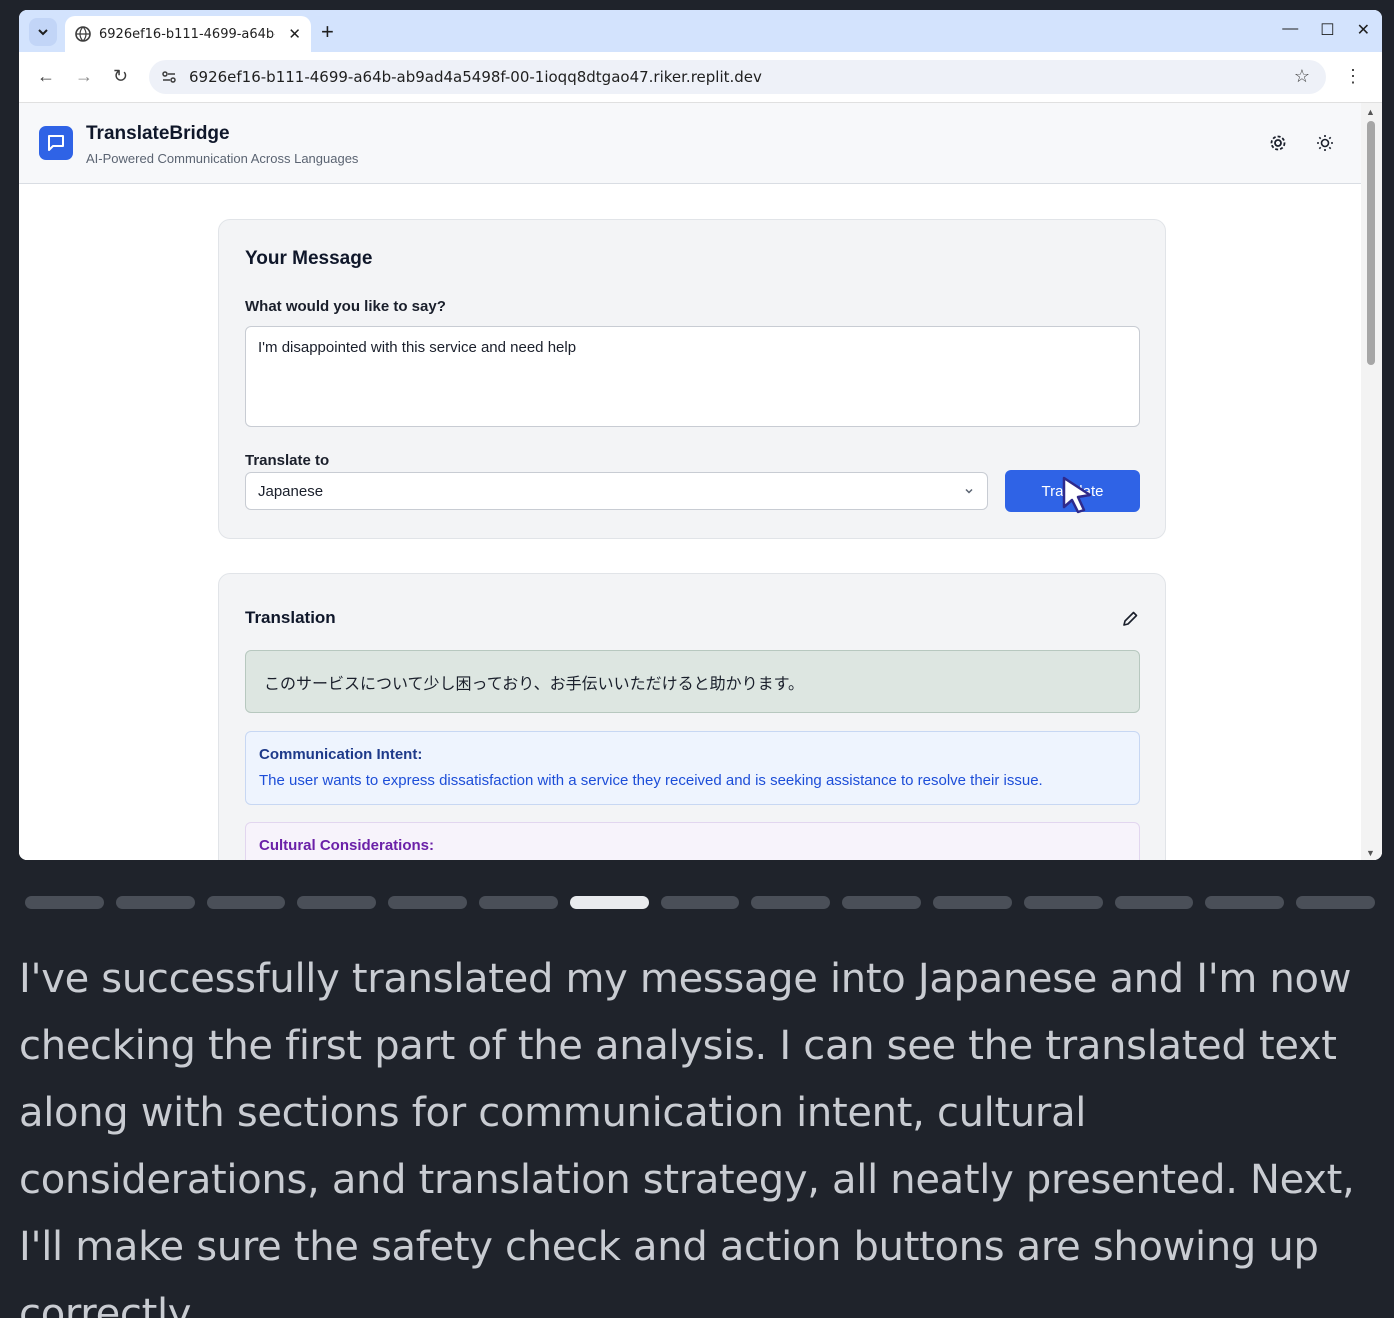 Image resolution: width=1394 pixels, height=1318 pixels. Describe the element at coordinates (287, 460) in the screenshot. I see `translate-to-label: Translate to` at that location.